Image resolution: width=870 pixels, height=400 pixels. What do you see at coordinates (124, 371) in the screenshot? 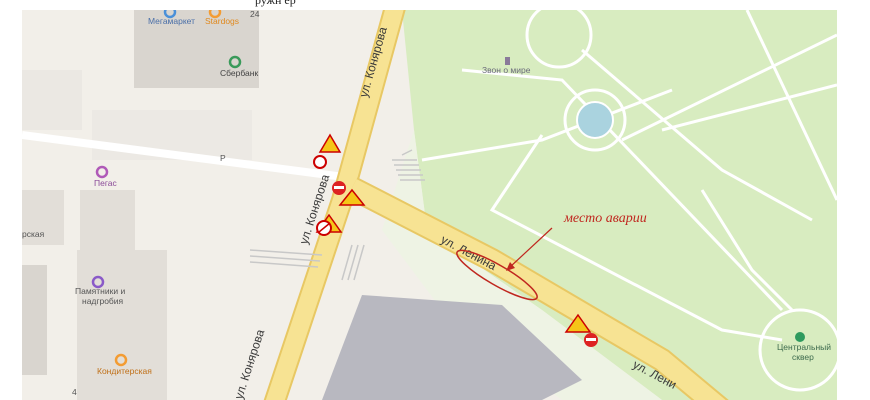
I see `poi-label-konditerskaya: Кондитерская` at bounding box center [124, 371].